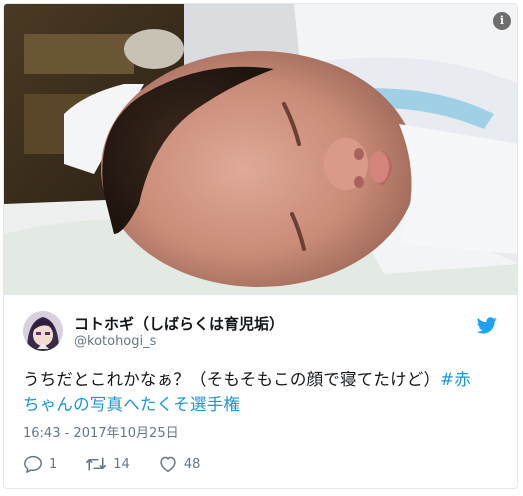  I want to click on retweet-icon, so click(96, 464).